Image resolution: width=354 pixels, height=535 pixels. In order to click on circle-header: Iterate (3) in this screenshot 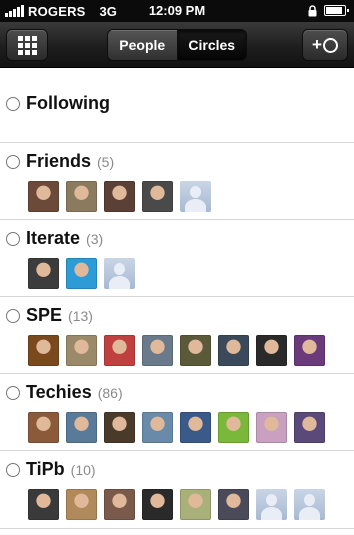, I will do `click(54, 238)`.